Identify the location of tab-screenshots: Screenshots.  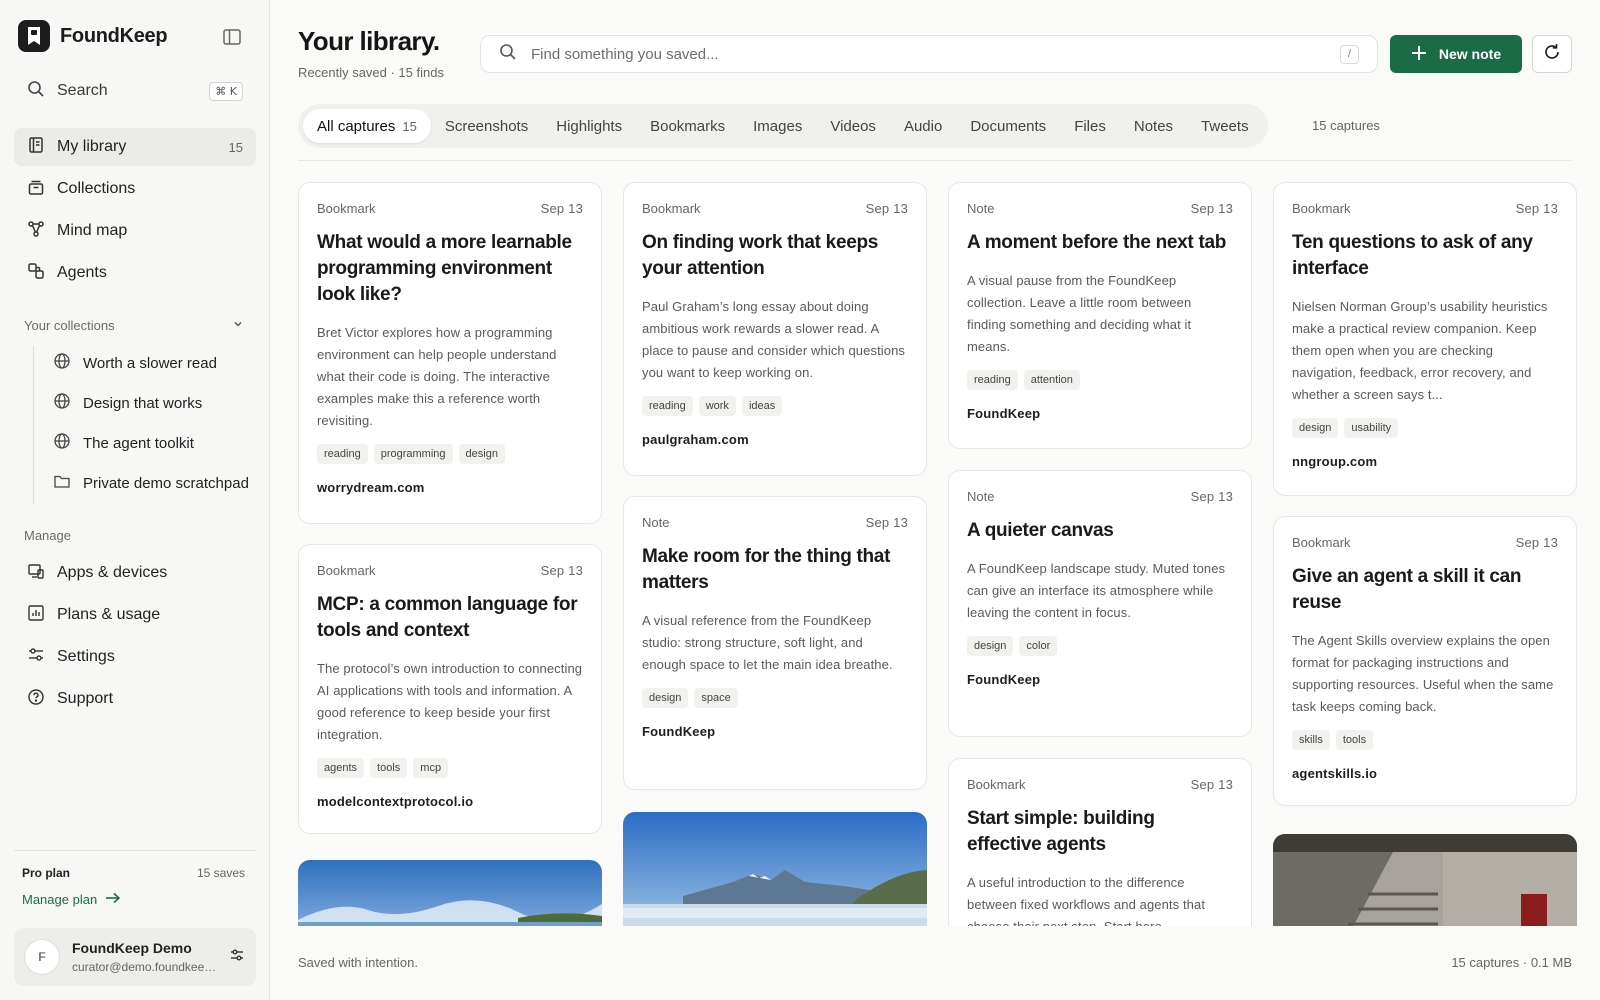
(486, 126).